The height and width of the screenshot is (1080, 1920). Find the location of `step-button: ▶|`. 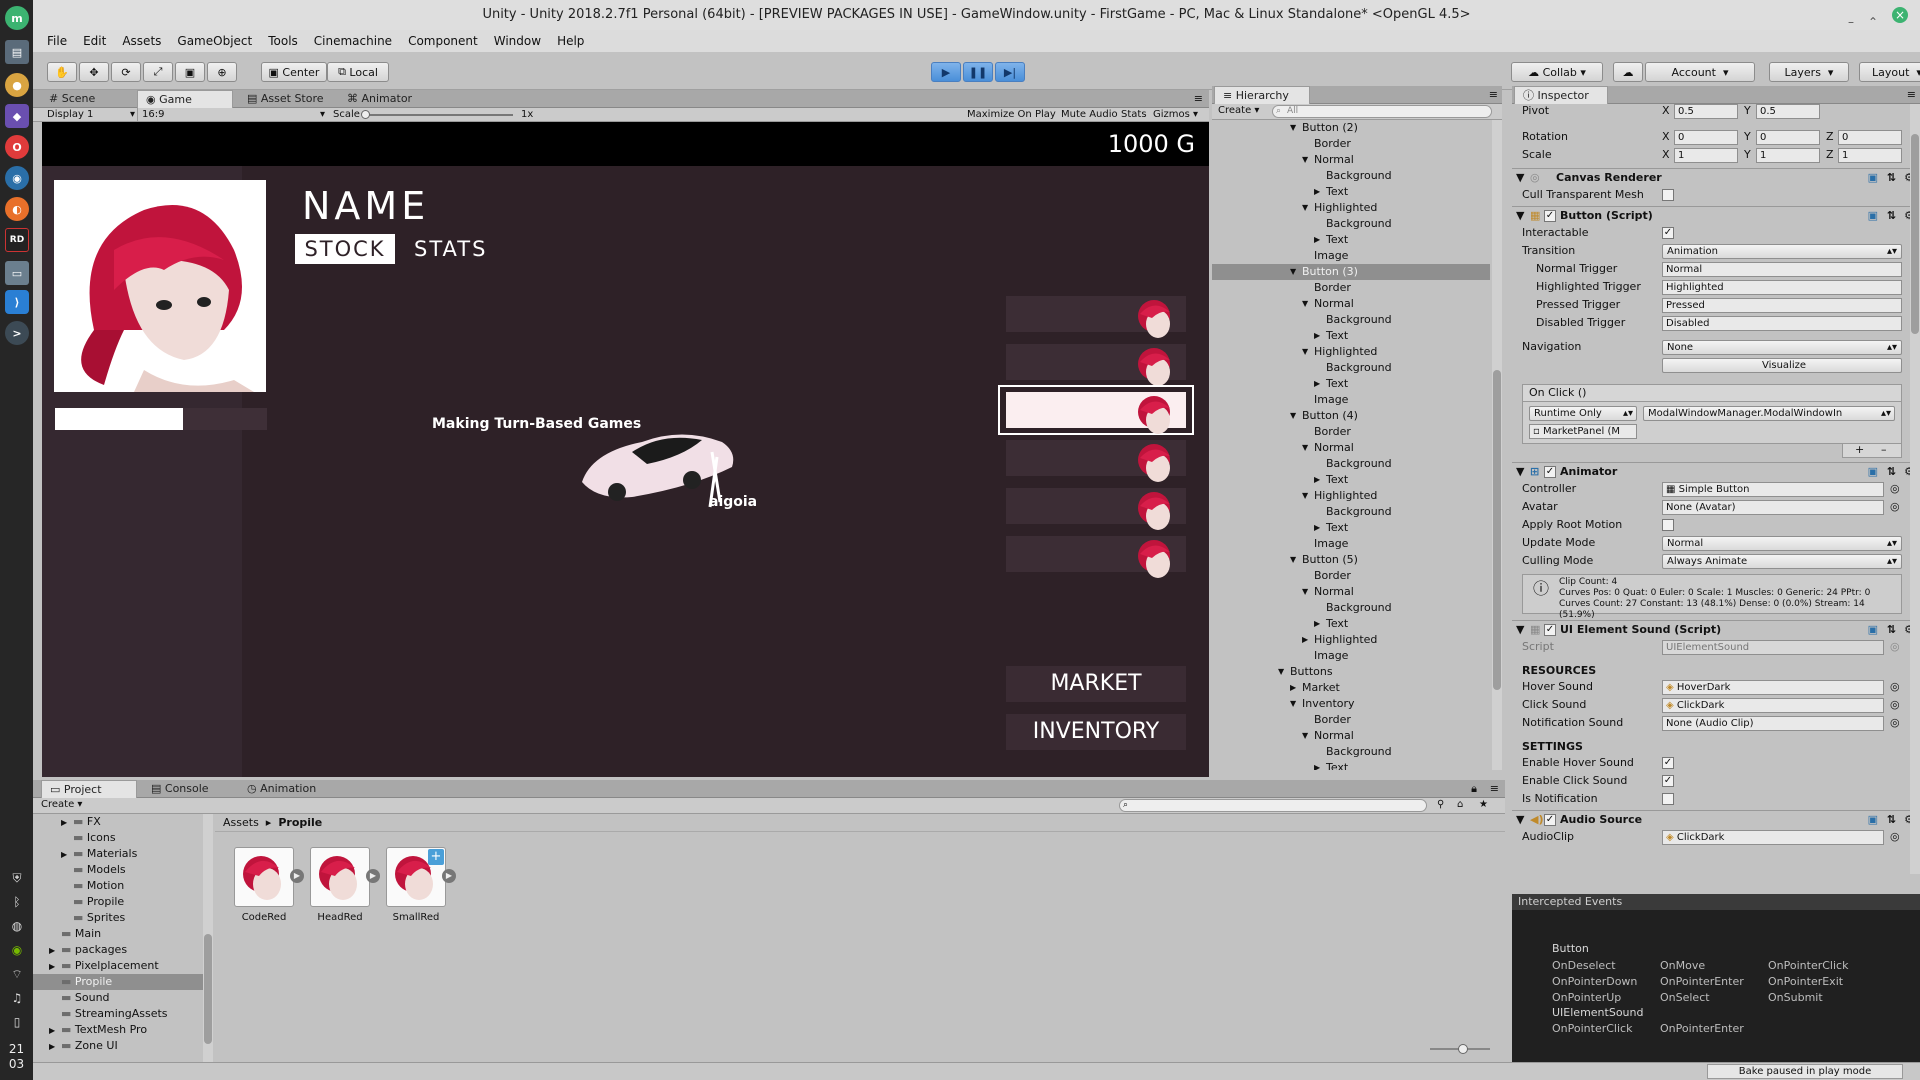

step-button: ▶| is located at coordinates (1010, 72).